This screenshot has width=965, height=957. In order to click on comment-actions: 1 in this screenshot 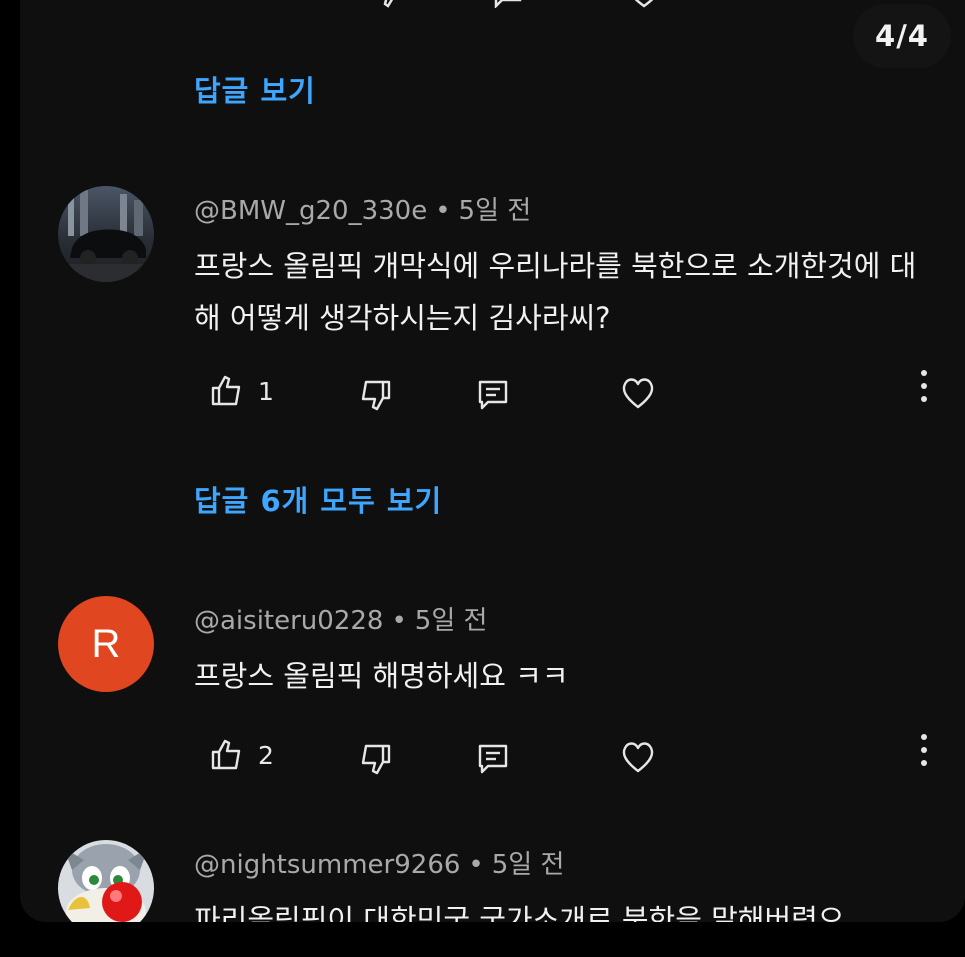, I will do `click(492, 391)`.